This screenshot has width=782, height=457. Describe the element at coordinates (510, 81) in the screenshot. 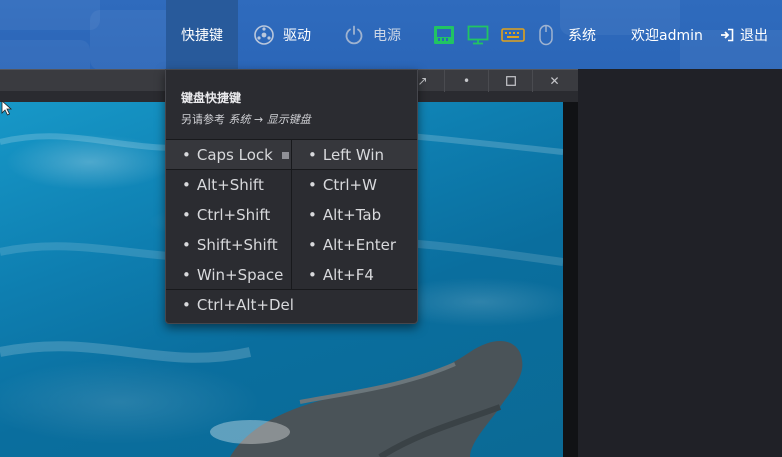

I see `maximize-icon` at that location.